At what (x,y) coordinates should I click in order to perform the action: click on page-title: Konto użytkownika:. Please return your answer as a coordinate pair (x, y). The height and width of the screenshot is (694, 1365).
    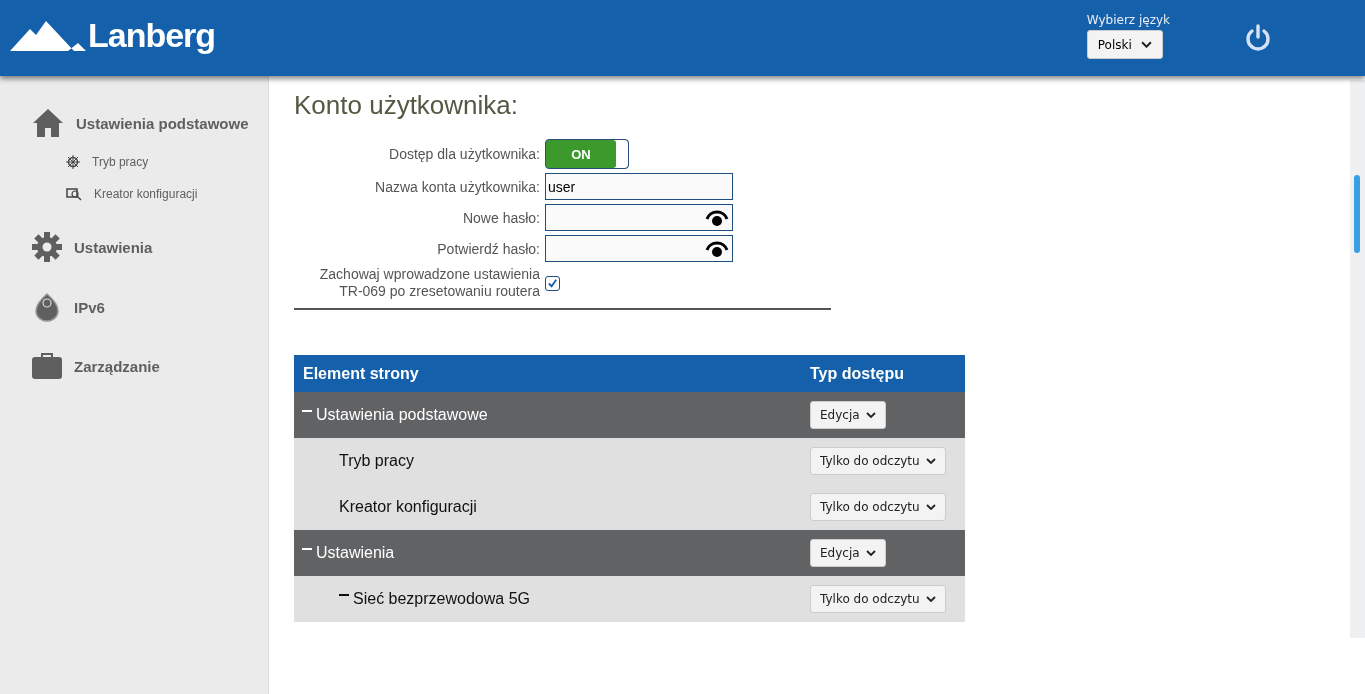
    Looking at the image, I should click on (406, 105).